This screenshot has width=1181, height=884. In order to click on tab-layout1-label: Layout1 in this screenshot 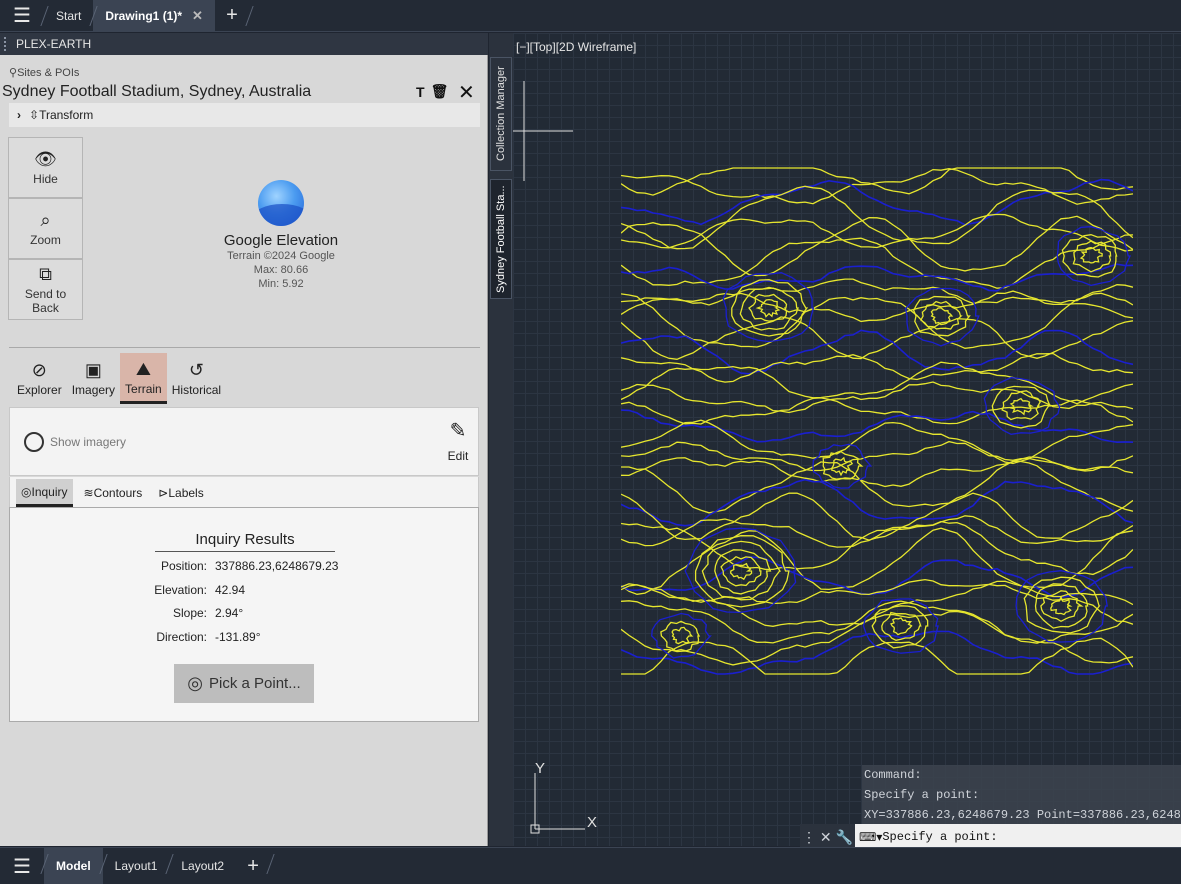, I will do `click(136, 866)`.